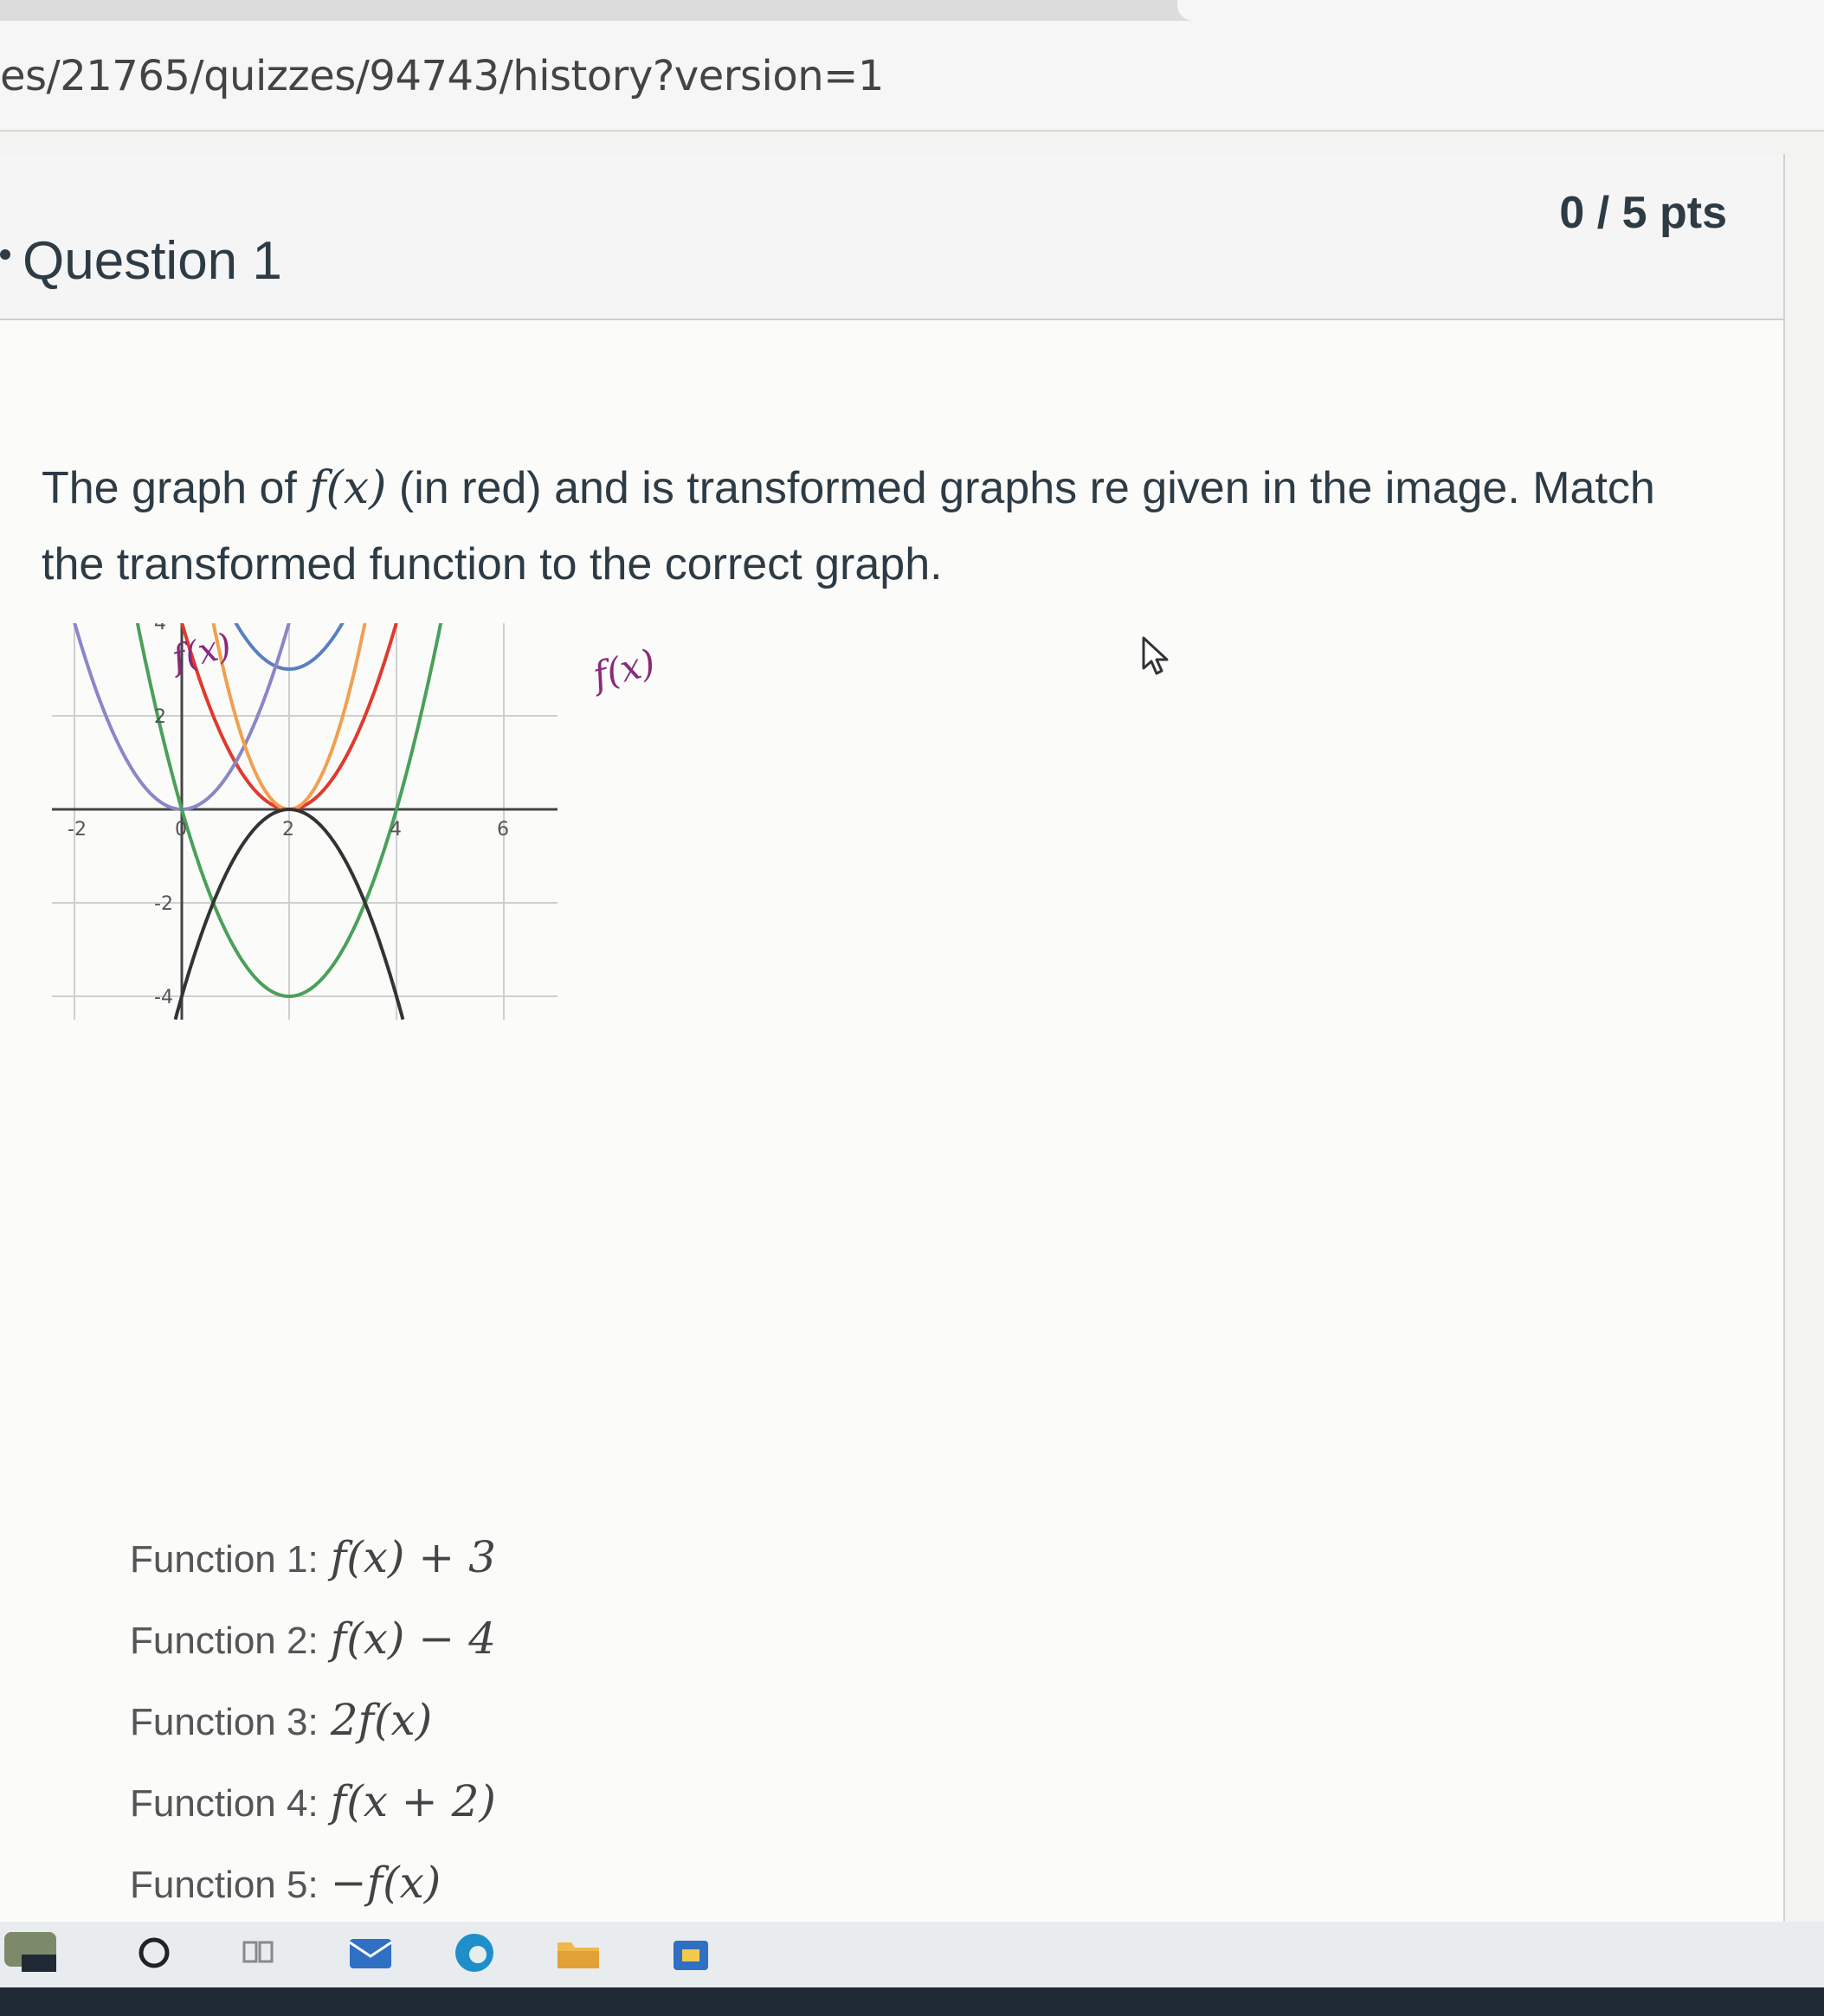 This screenshot has width=1824, height=2016. I want to click on handwritten-label-right: f(x), so click(623, 669).